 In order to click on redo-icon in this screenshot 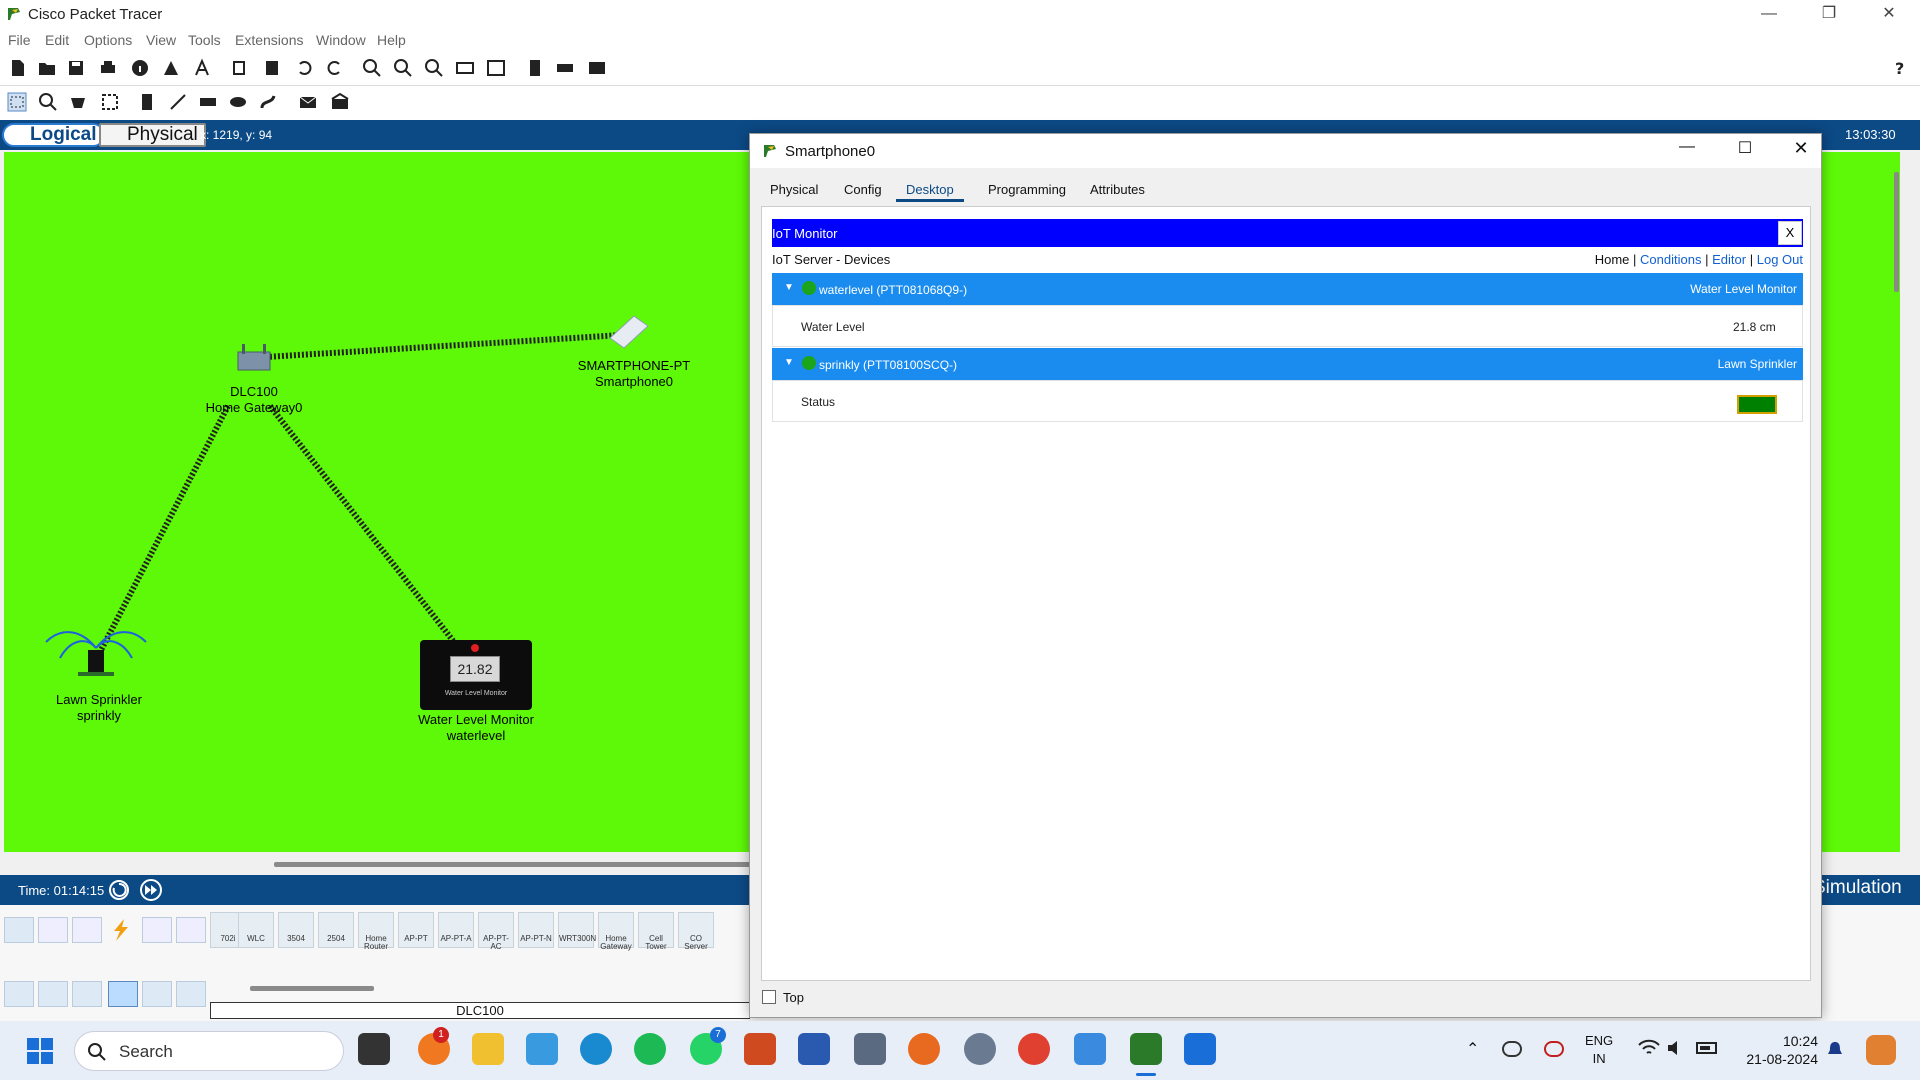, I will do `click(335, 68)`.